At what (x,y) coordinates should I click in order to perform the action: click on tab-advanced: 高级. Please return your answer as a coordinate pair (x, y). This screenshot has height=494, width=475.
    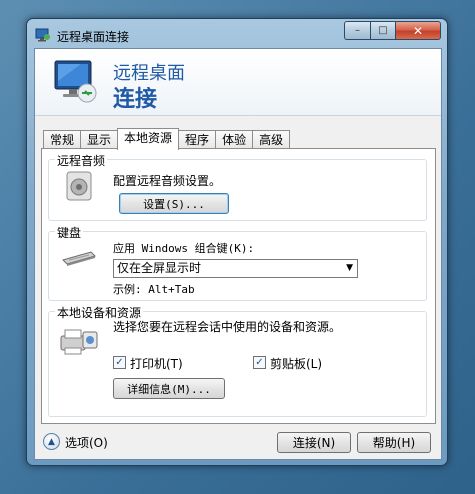
    Looking at the image, I should click on (271, 139).